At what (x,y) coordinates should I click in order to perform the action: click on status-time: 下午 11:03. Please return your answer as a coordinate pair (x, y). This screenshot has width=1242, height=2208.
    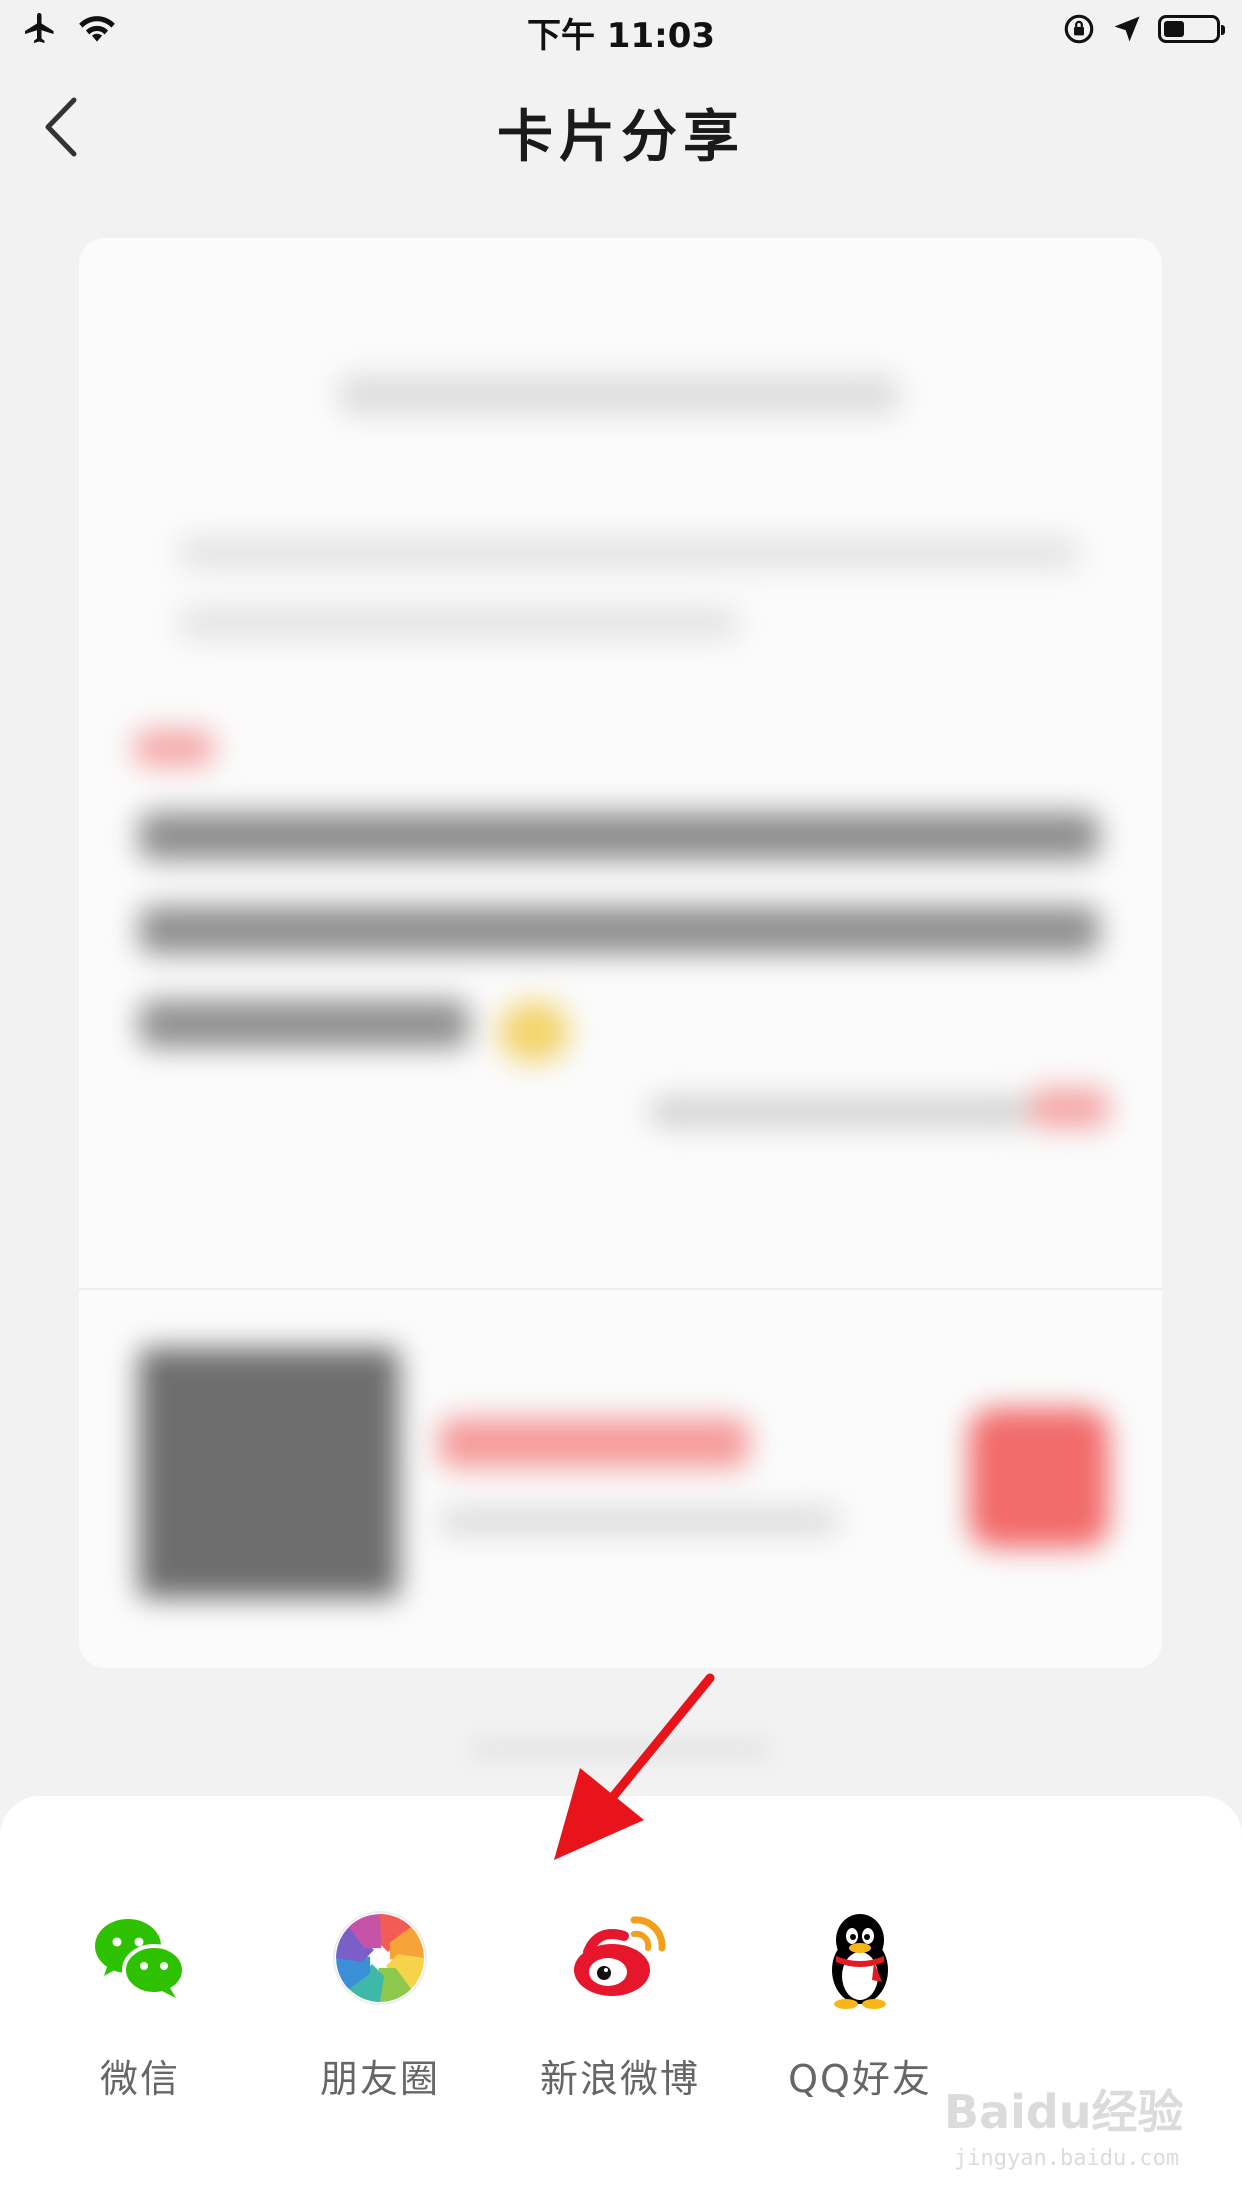
    Looking at the image, I should click on (621, 36).